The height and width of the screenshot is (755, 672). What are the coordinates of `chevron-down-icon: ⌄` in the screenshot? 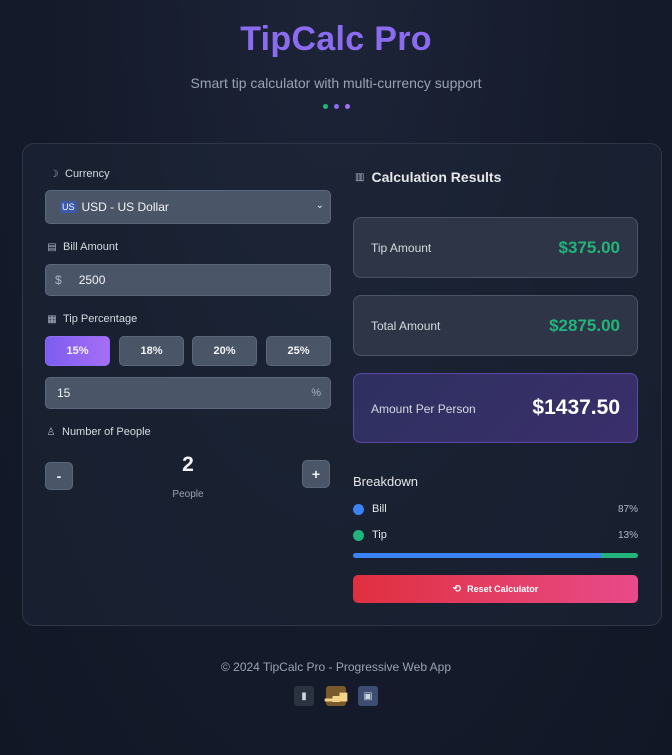 It's located at (319, 205).